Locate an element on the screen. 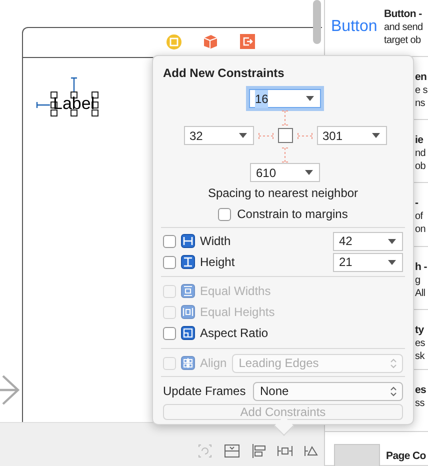 Image resolution: width=428 pixels, height=466 pixels. item-title: Page Co is located at coordinates (406, 456).